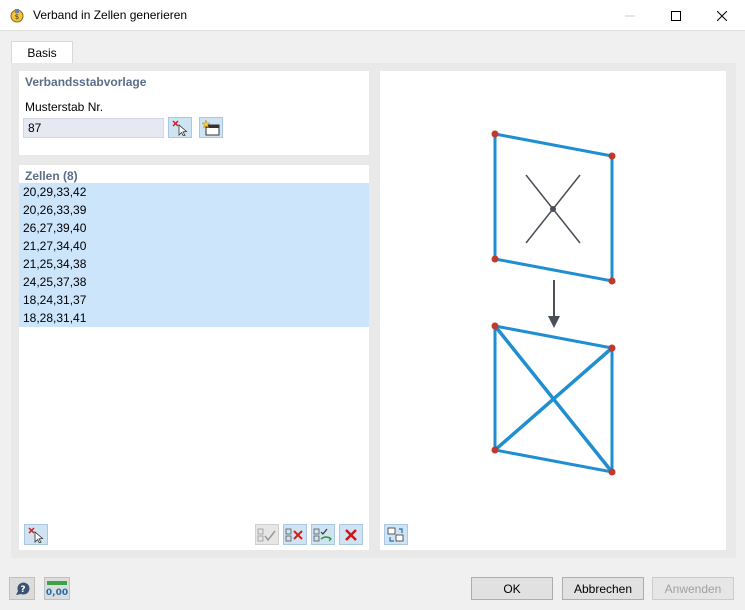  I want to click on app-icon: $, so click(17, 16).